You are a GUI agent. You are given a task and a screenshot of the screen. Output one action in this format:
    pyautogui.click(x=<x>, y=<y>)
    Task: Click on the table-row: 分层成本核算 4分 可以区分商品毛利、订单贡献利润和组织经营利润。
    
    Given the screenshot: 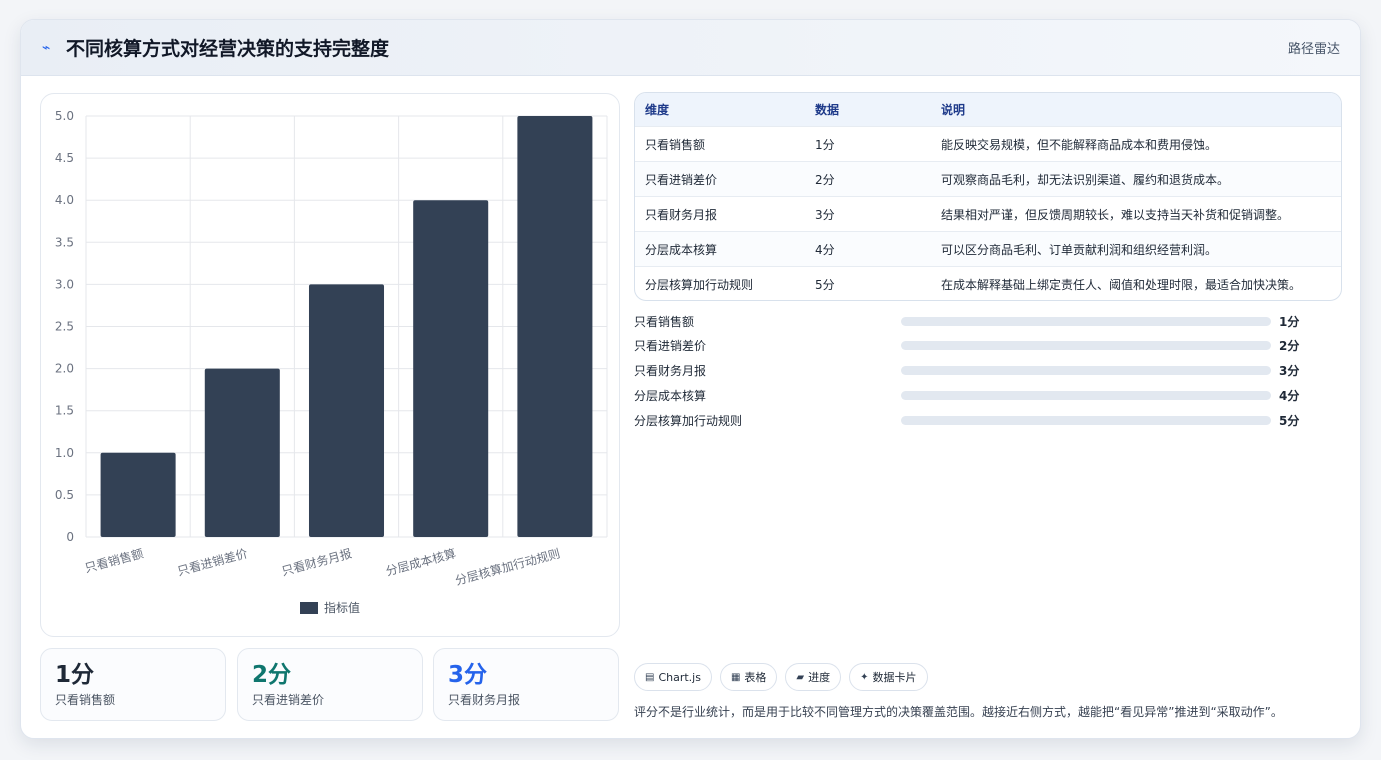 What is the action you would take?
    pyautogui.click(x=988, y=248)
    